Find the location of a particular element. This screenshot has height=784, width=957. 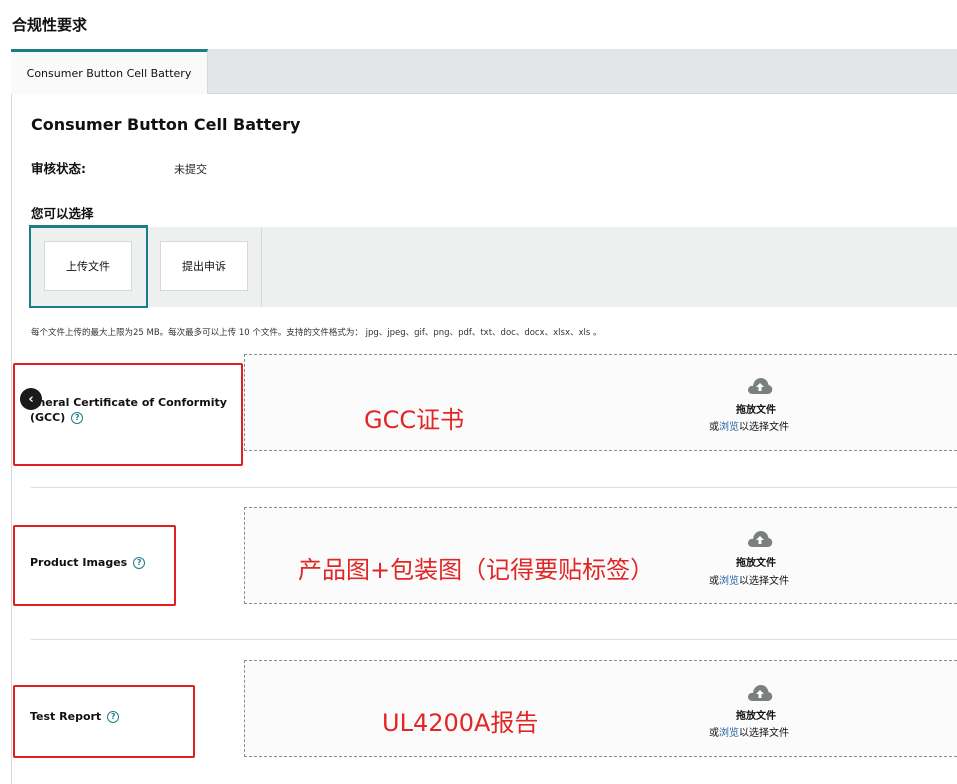

annotation-box-gcc is located at coordinates (128, 414).